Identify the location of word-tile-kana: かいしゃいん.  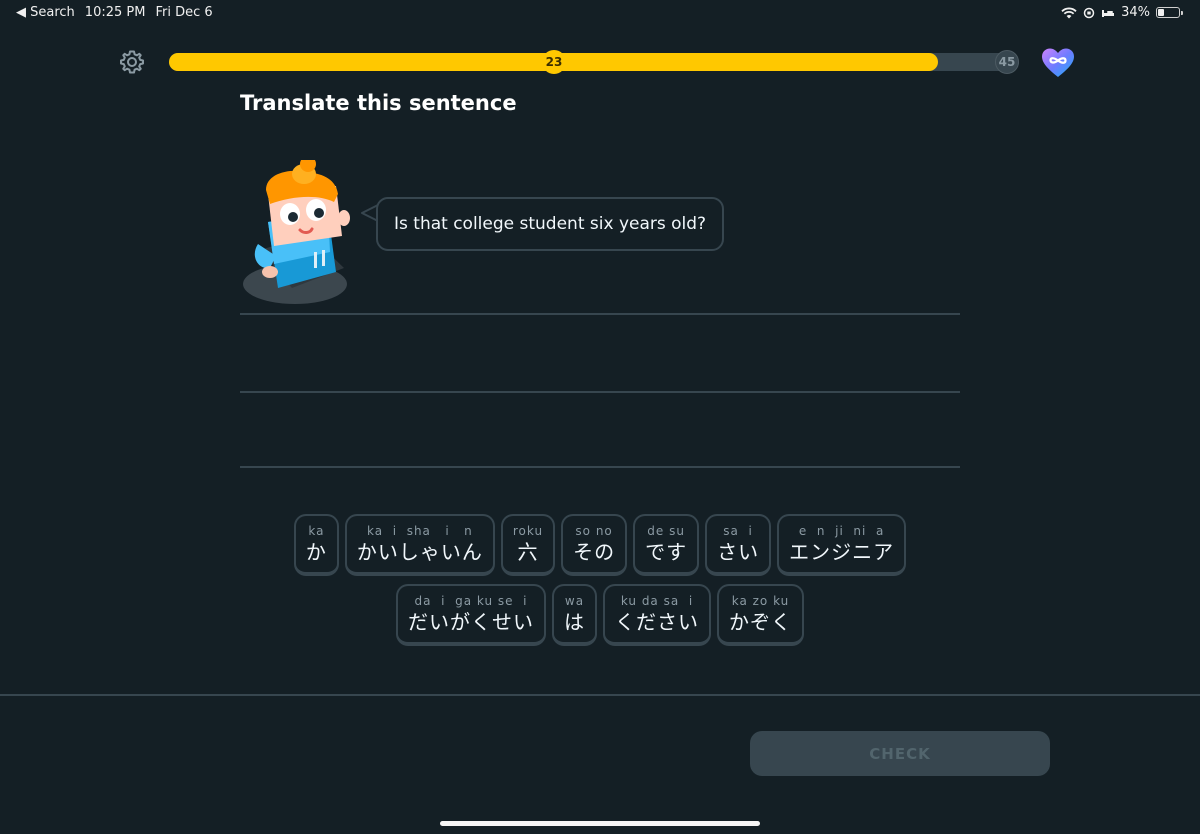
(419, 552).